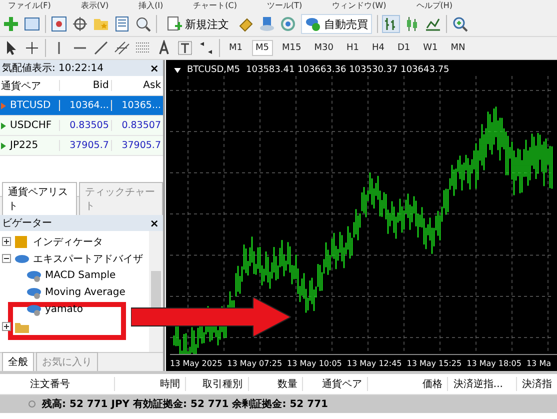 The image size is (557, 419). I want to click on bid-price: 0.83505, so click(84, 125).